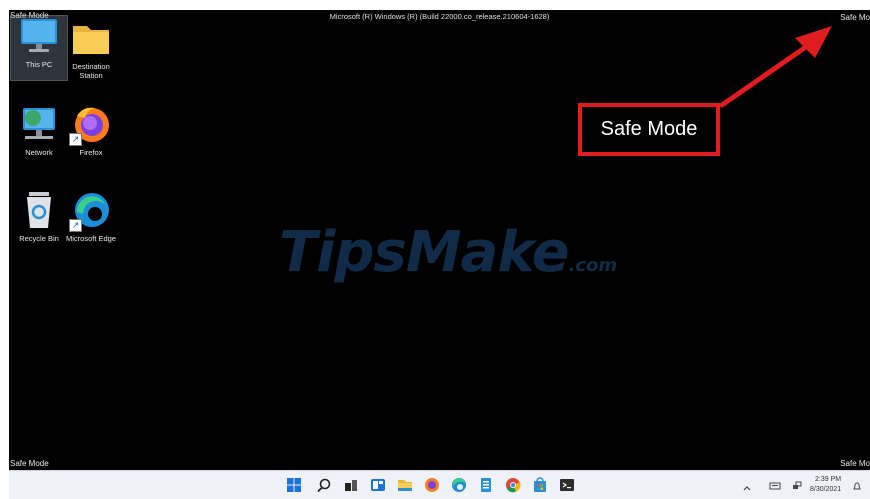 The height and width of the screenshot is (499, 870). What do you see at coordinates (828, 479) in the screenshot?
I see `tray-time: 2:39 PM` at bounding box center [828, 479].